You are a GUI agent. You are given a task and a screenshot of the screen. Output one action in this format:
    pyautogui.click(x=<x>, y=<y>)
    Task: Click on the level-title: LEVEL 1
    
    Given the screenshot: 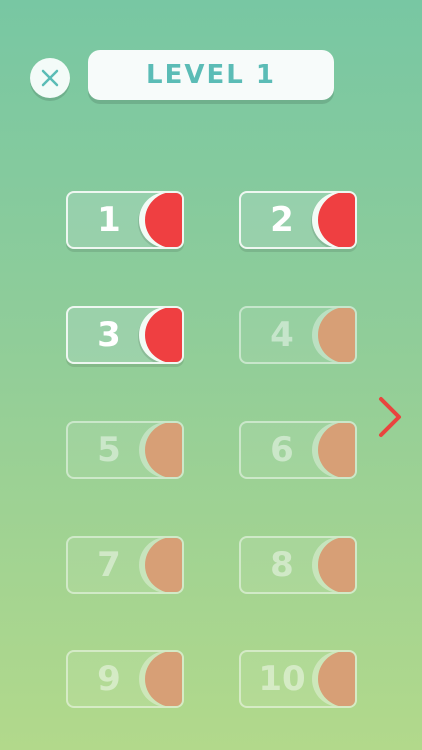 What is the action you would take?
    pyautogui.click(x=211, y=75)
    